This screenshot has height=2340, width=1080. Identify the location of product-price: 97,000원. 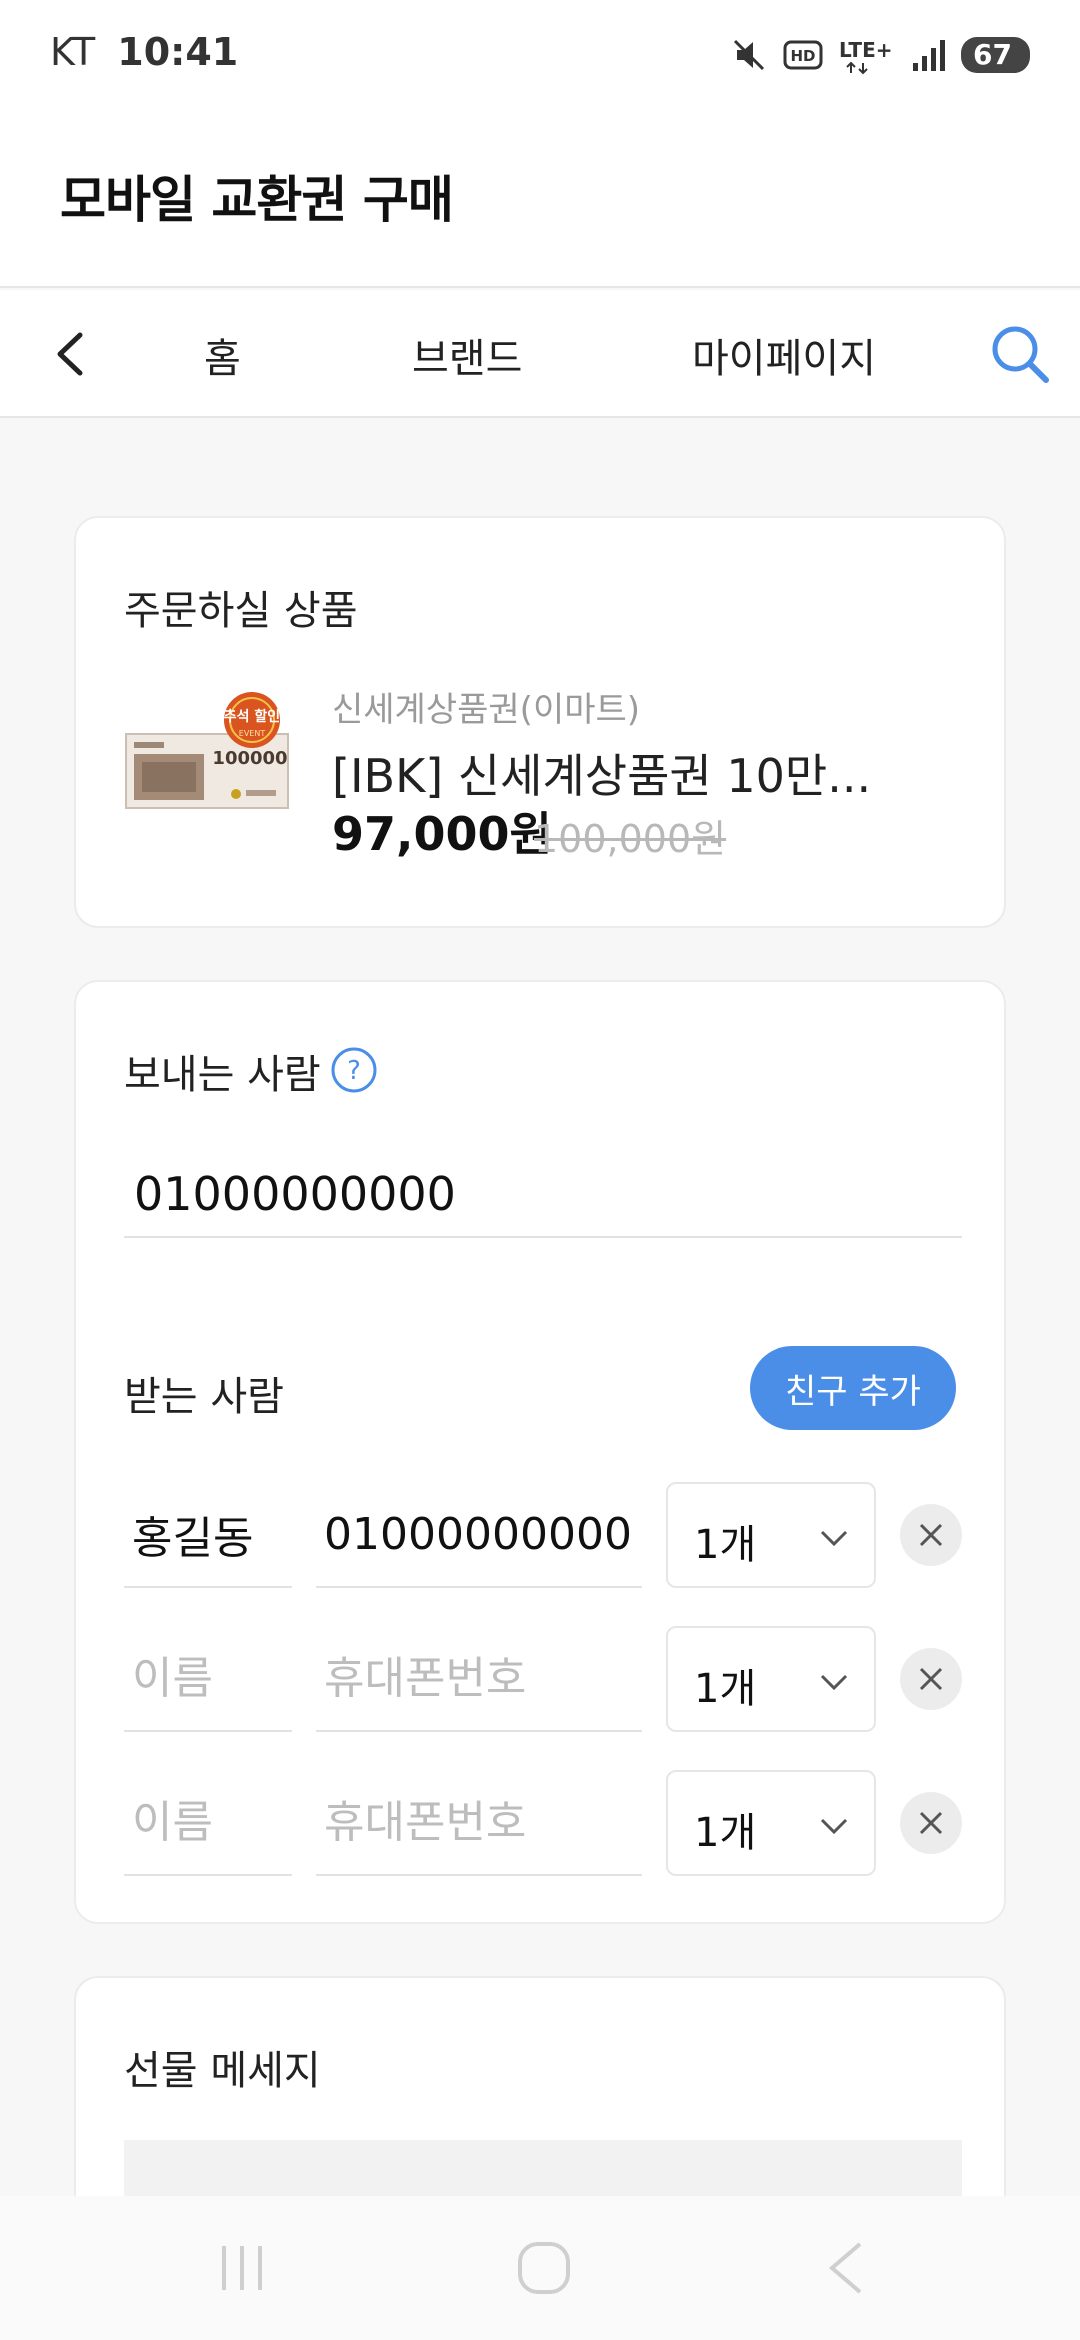
(442, 834).